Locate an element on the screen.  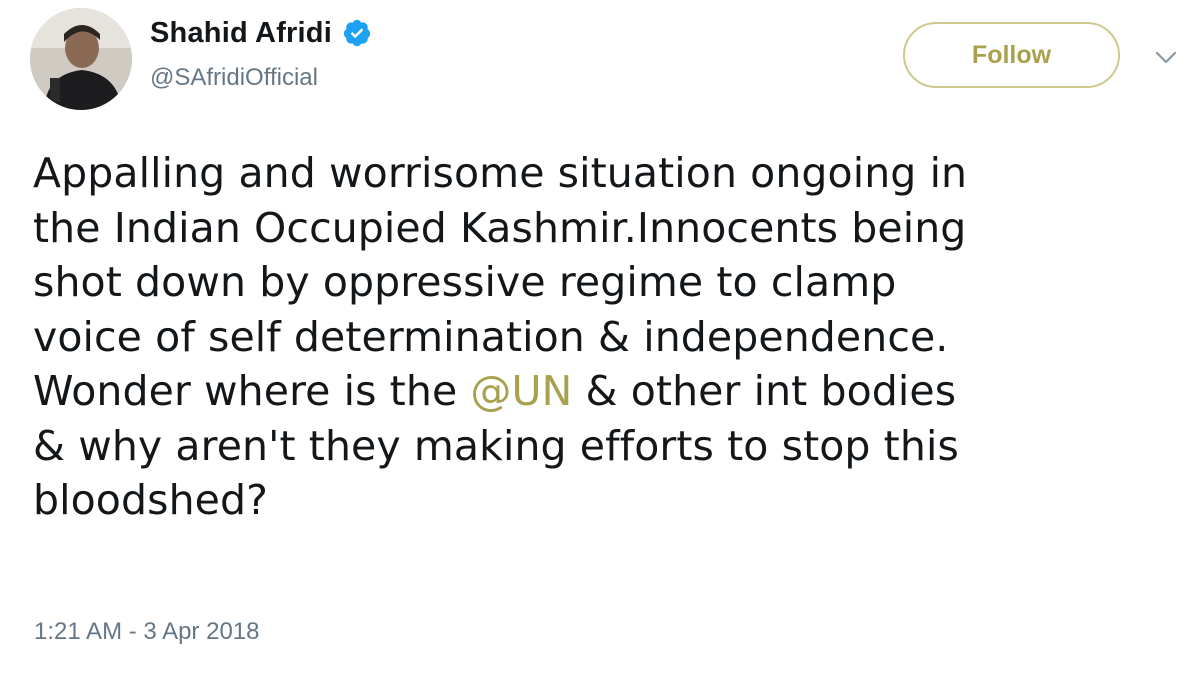
author-name-row: Shahid Afridi is located at coordinates (261, 33).